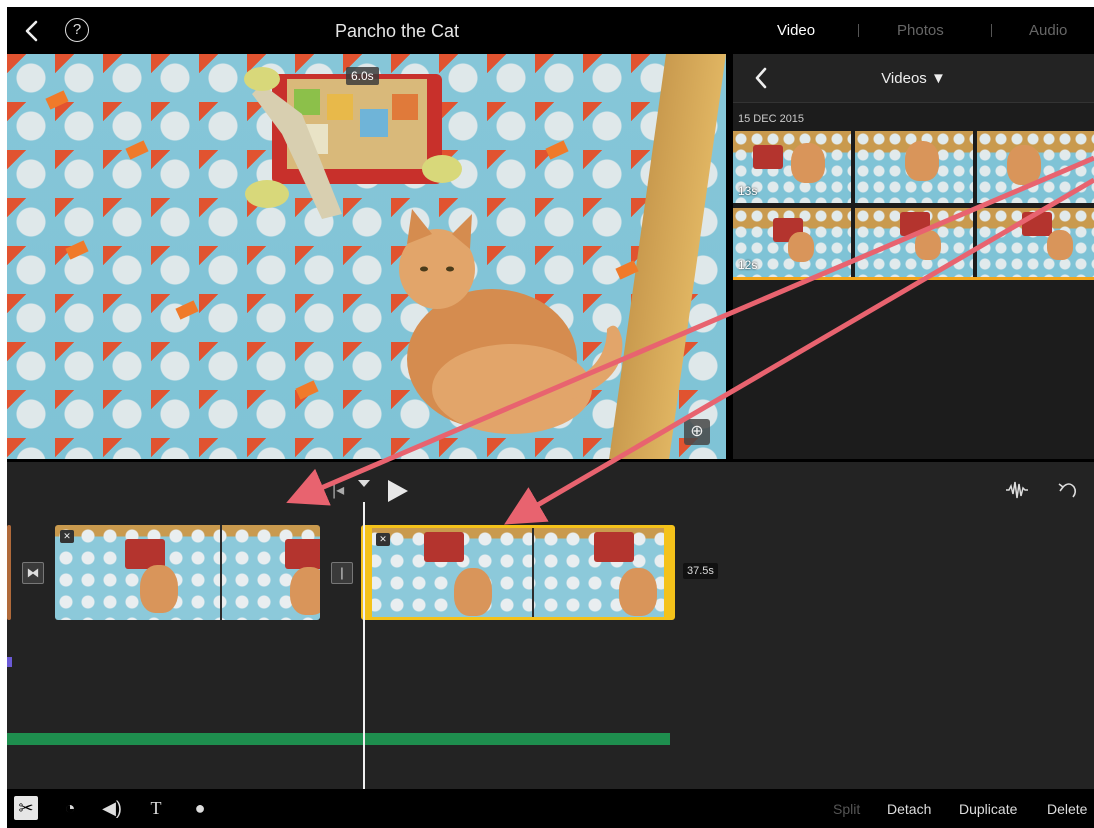 The image size is (1094, 828). What do you see at coordinates (846, 809) in the screenshot?
I see `split-button: Split` at bounding box center [846, 809].